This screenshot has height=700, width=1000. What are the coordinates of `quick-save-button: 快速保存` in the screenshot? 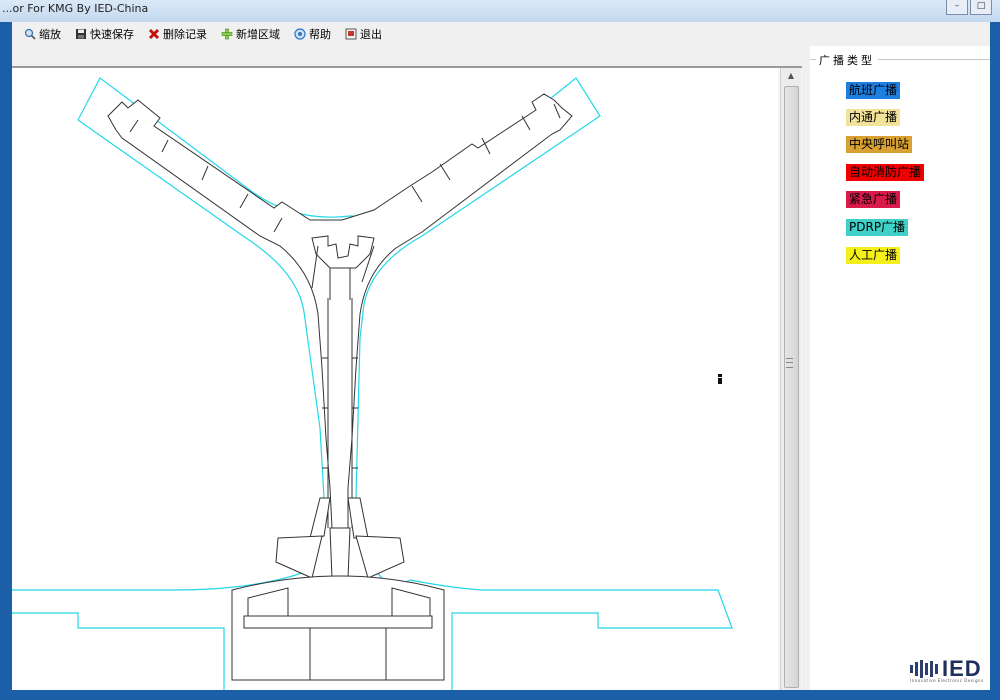 It's located at (104, 34).